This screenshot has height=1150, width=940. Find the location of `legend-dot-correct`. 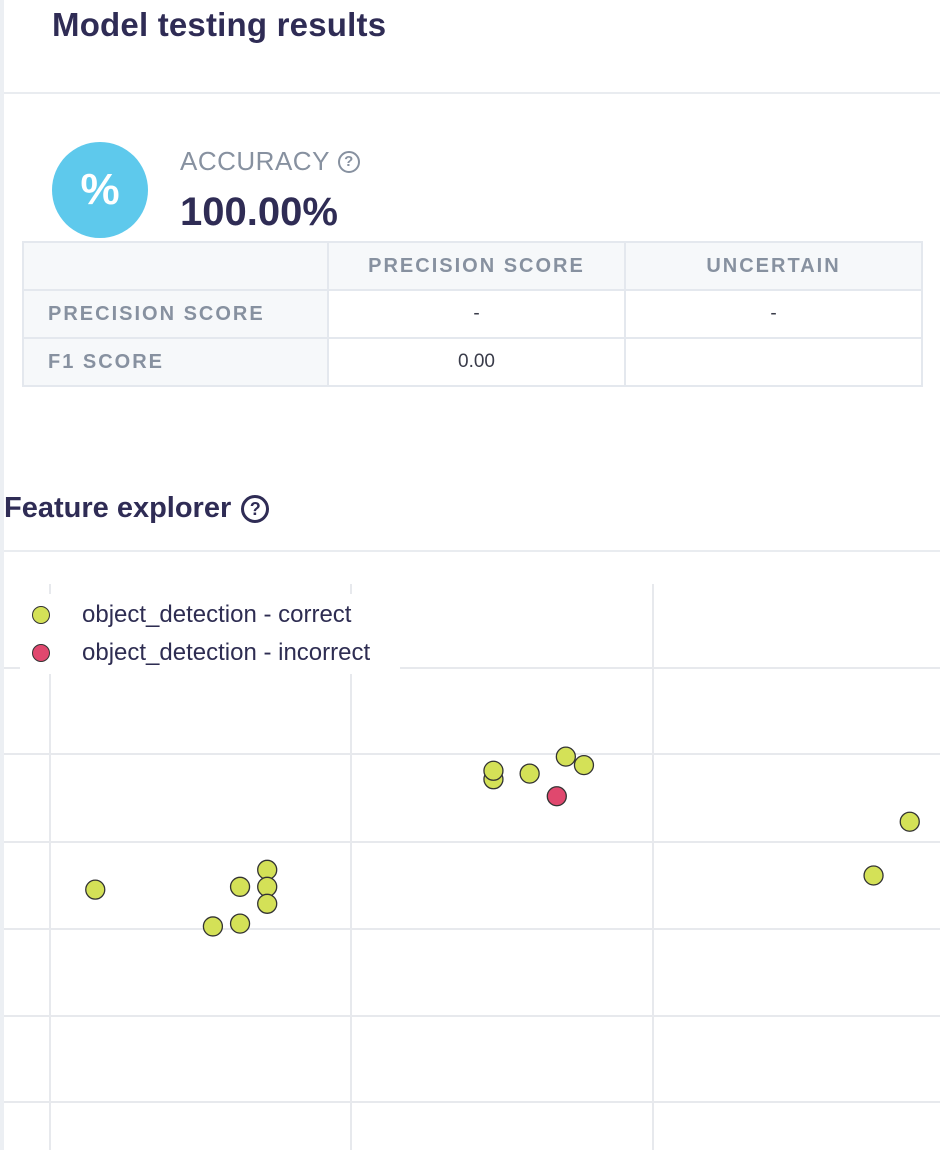

legend-dot-correct is located at coordinates (41, 615).